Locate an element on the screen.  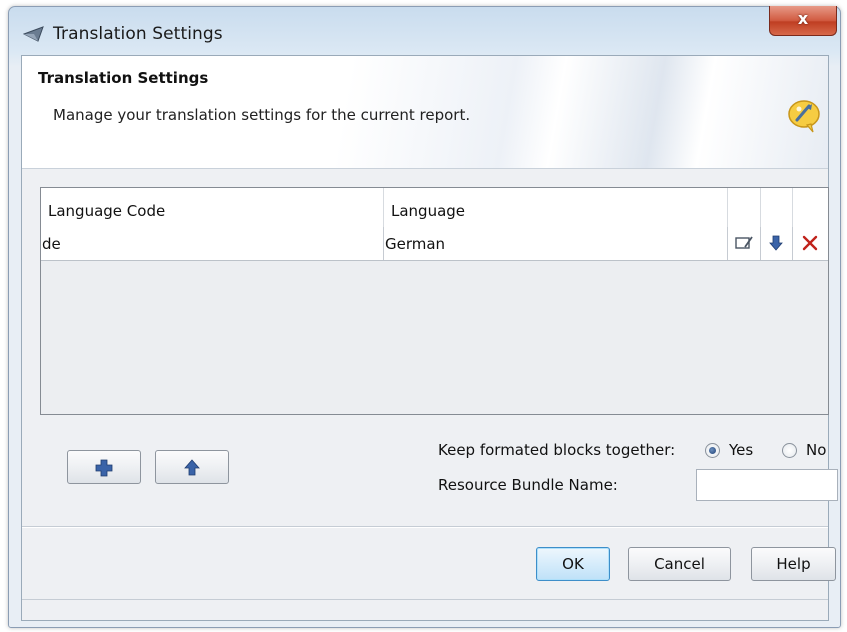
edit-icon is located at coordinates (744, 242).